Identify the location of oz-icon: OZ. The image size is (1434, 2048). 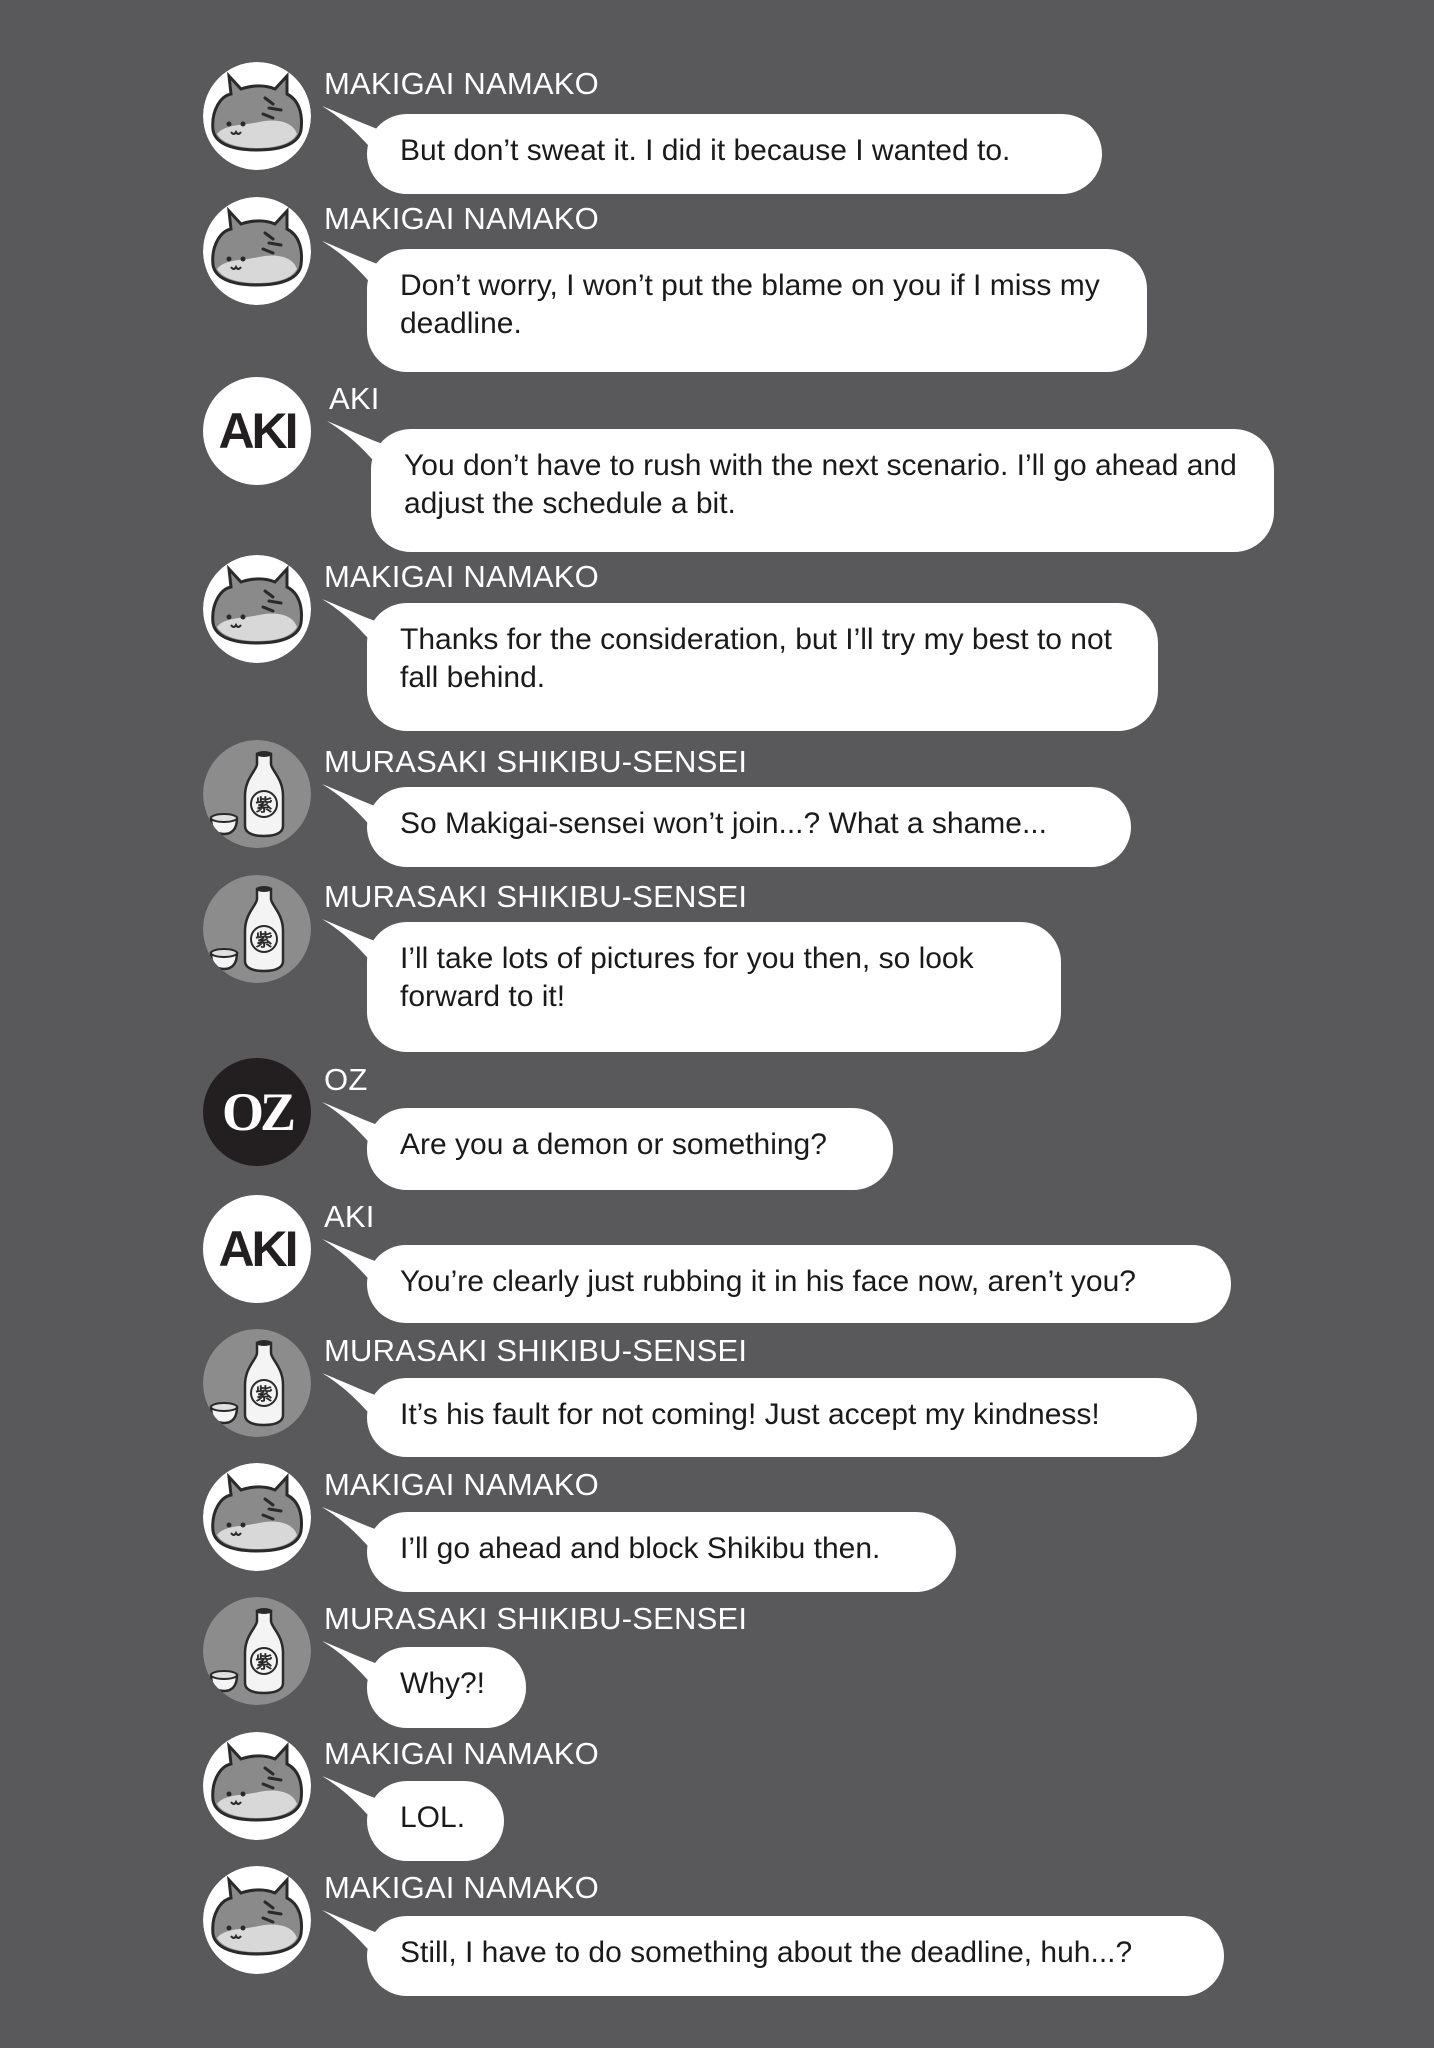
(257, 1112).